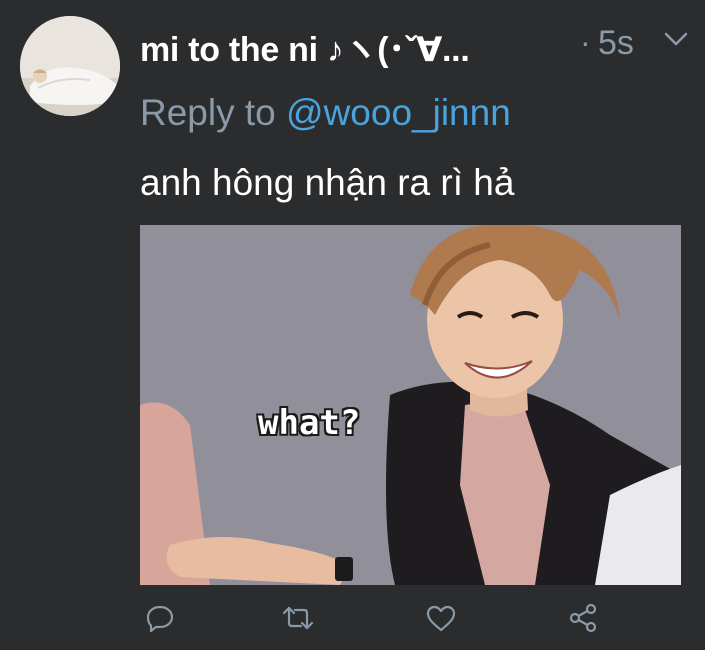  What do you see at coordinates (327, 182) in the screenshot?
I see `tweet-text: anh hông nhận ra rì hả` at bounding box center [327, 182].